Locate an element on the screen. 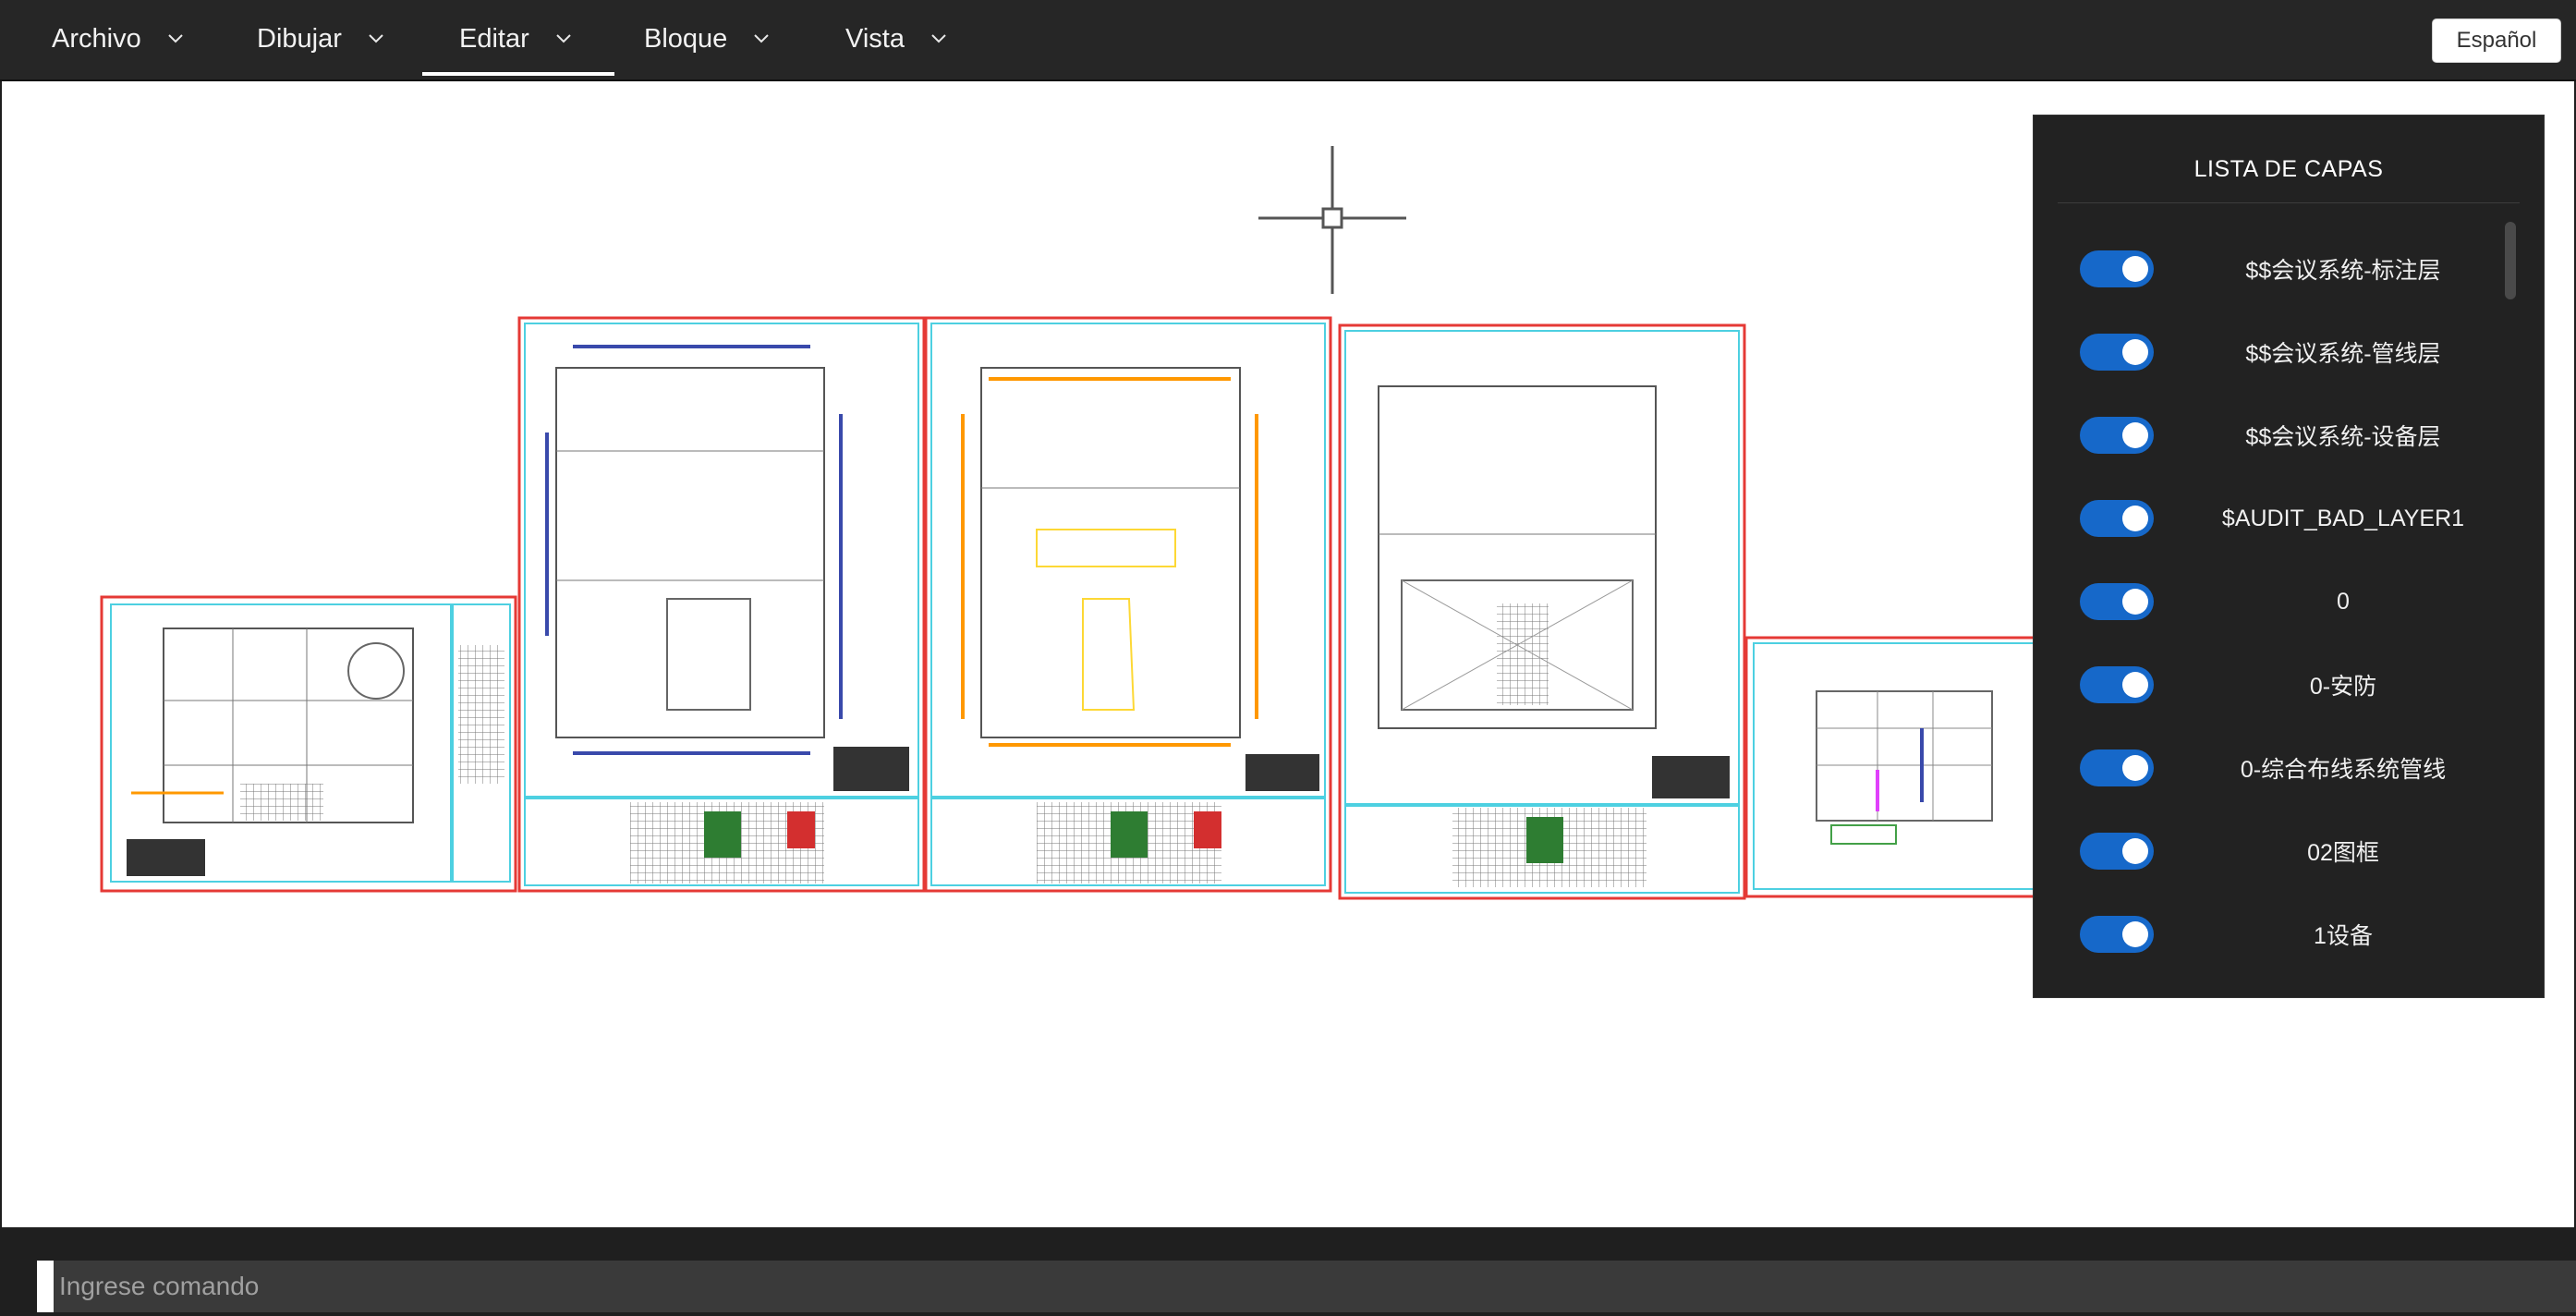 The image size is (2576, 1316). layer-row: 1设备 is located at coordinates (2274, 934).